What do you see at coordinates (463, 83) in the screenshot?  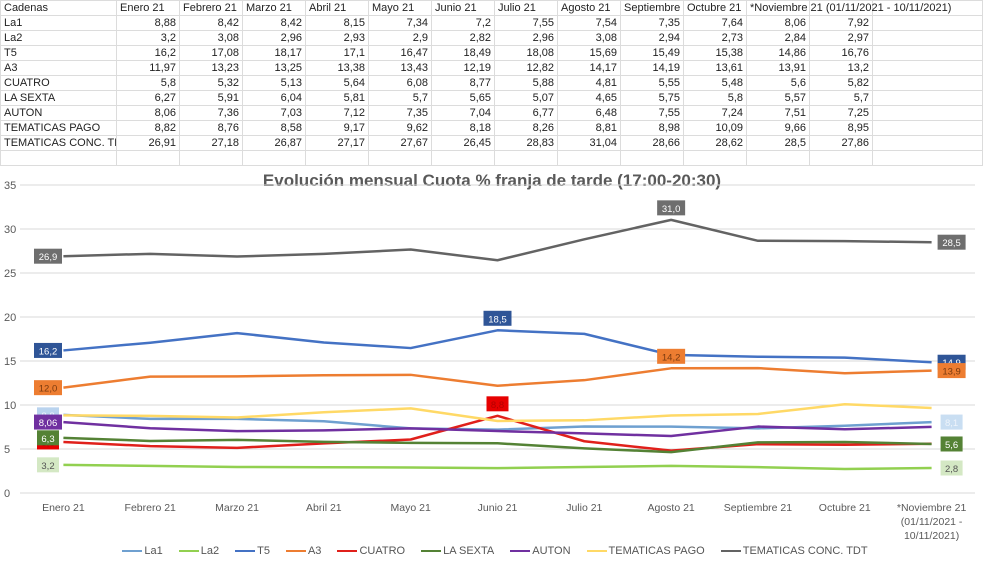 I see `value-cell: 8,77` at bounding box center [463, 83].